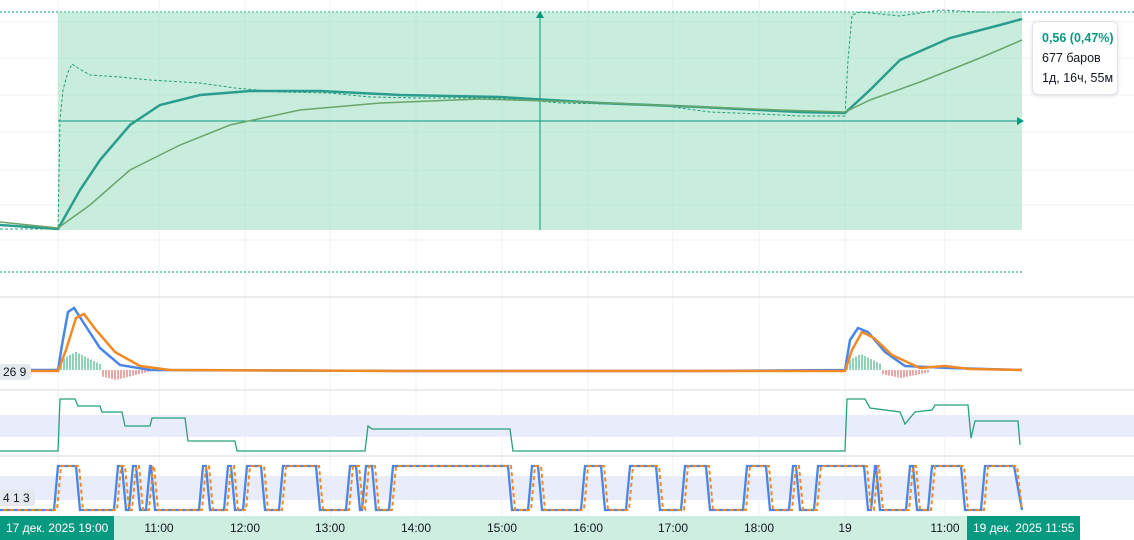 The image size is (1134, 540). What do you see at coordinates (588, 528) in the screenshot?
I see `time-tick: 16:00` at bounding box center [588, 528].